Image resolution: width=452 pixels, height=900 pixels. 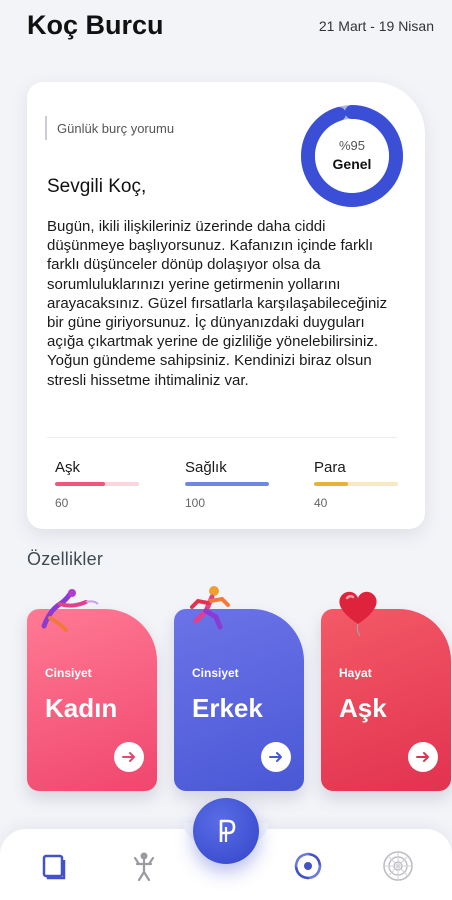 What do you see at coordinates (227, 708) in the screenshot?
I see `feature-card-value: Erkek` at bounding box center [227, 708].